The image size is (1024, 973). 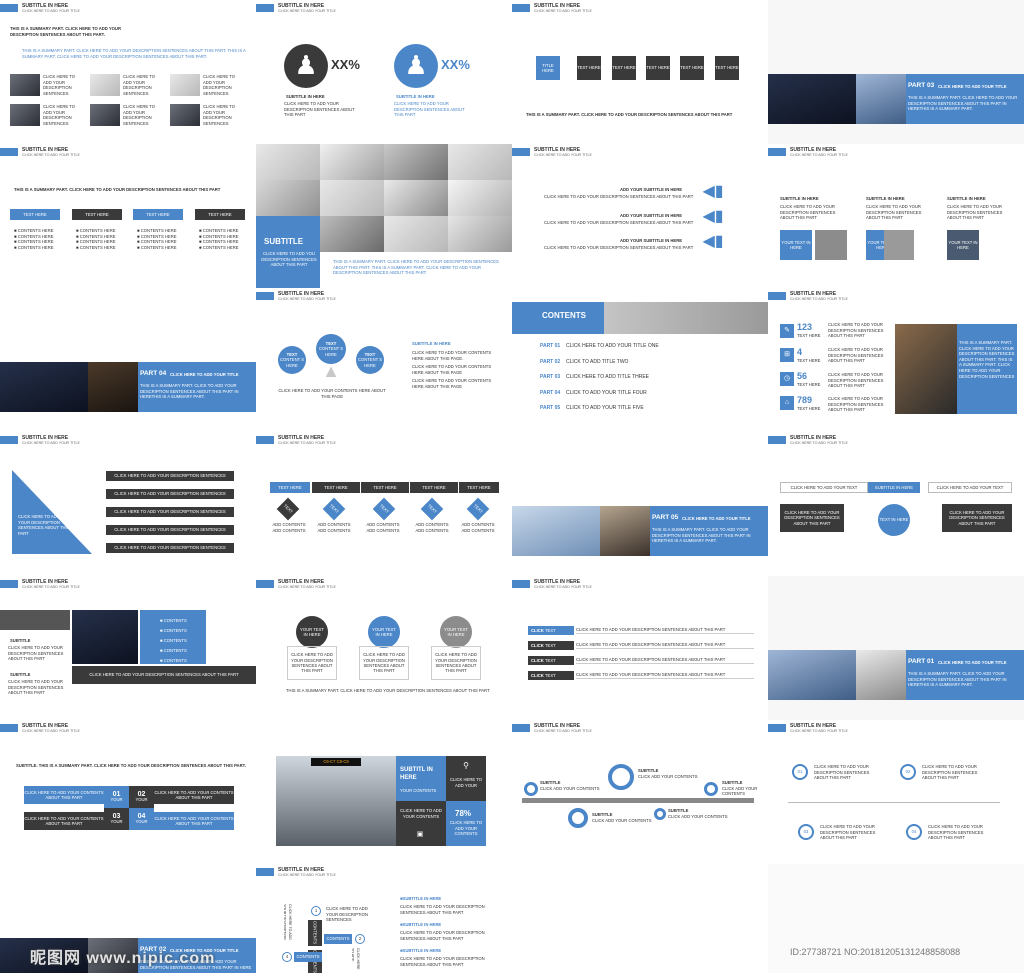 What do you see at coordinates (336, 487) in the screenshot?
I see `step-label: TEXT HERE` at bounding box center [336, 487].